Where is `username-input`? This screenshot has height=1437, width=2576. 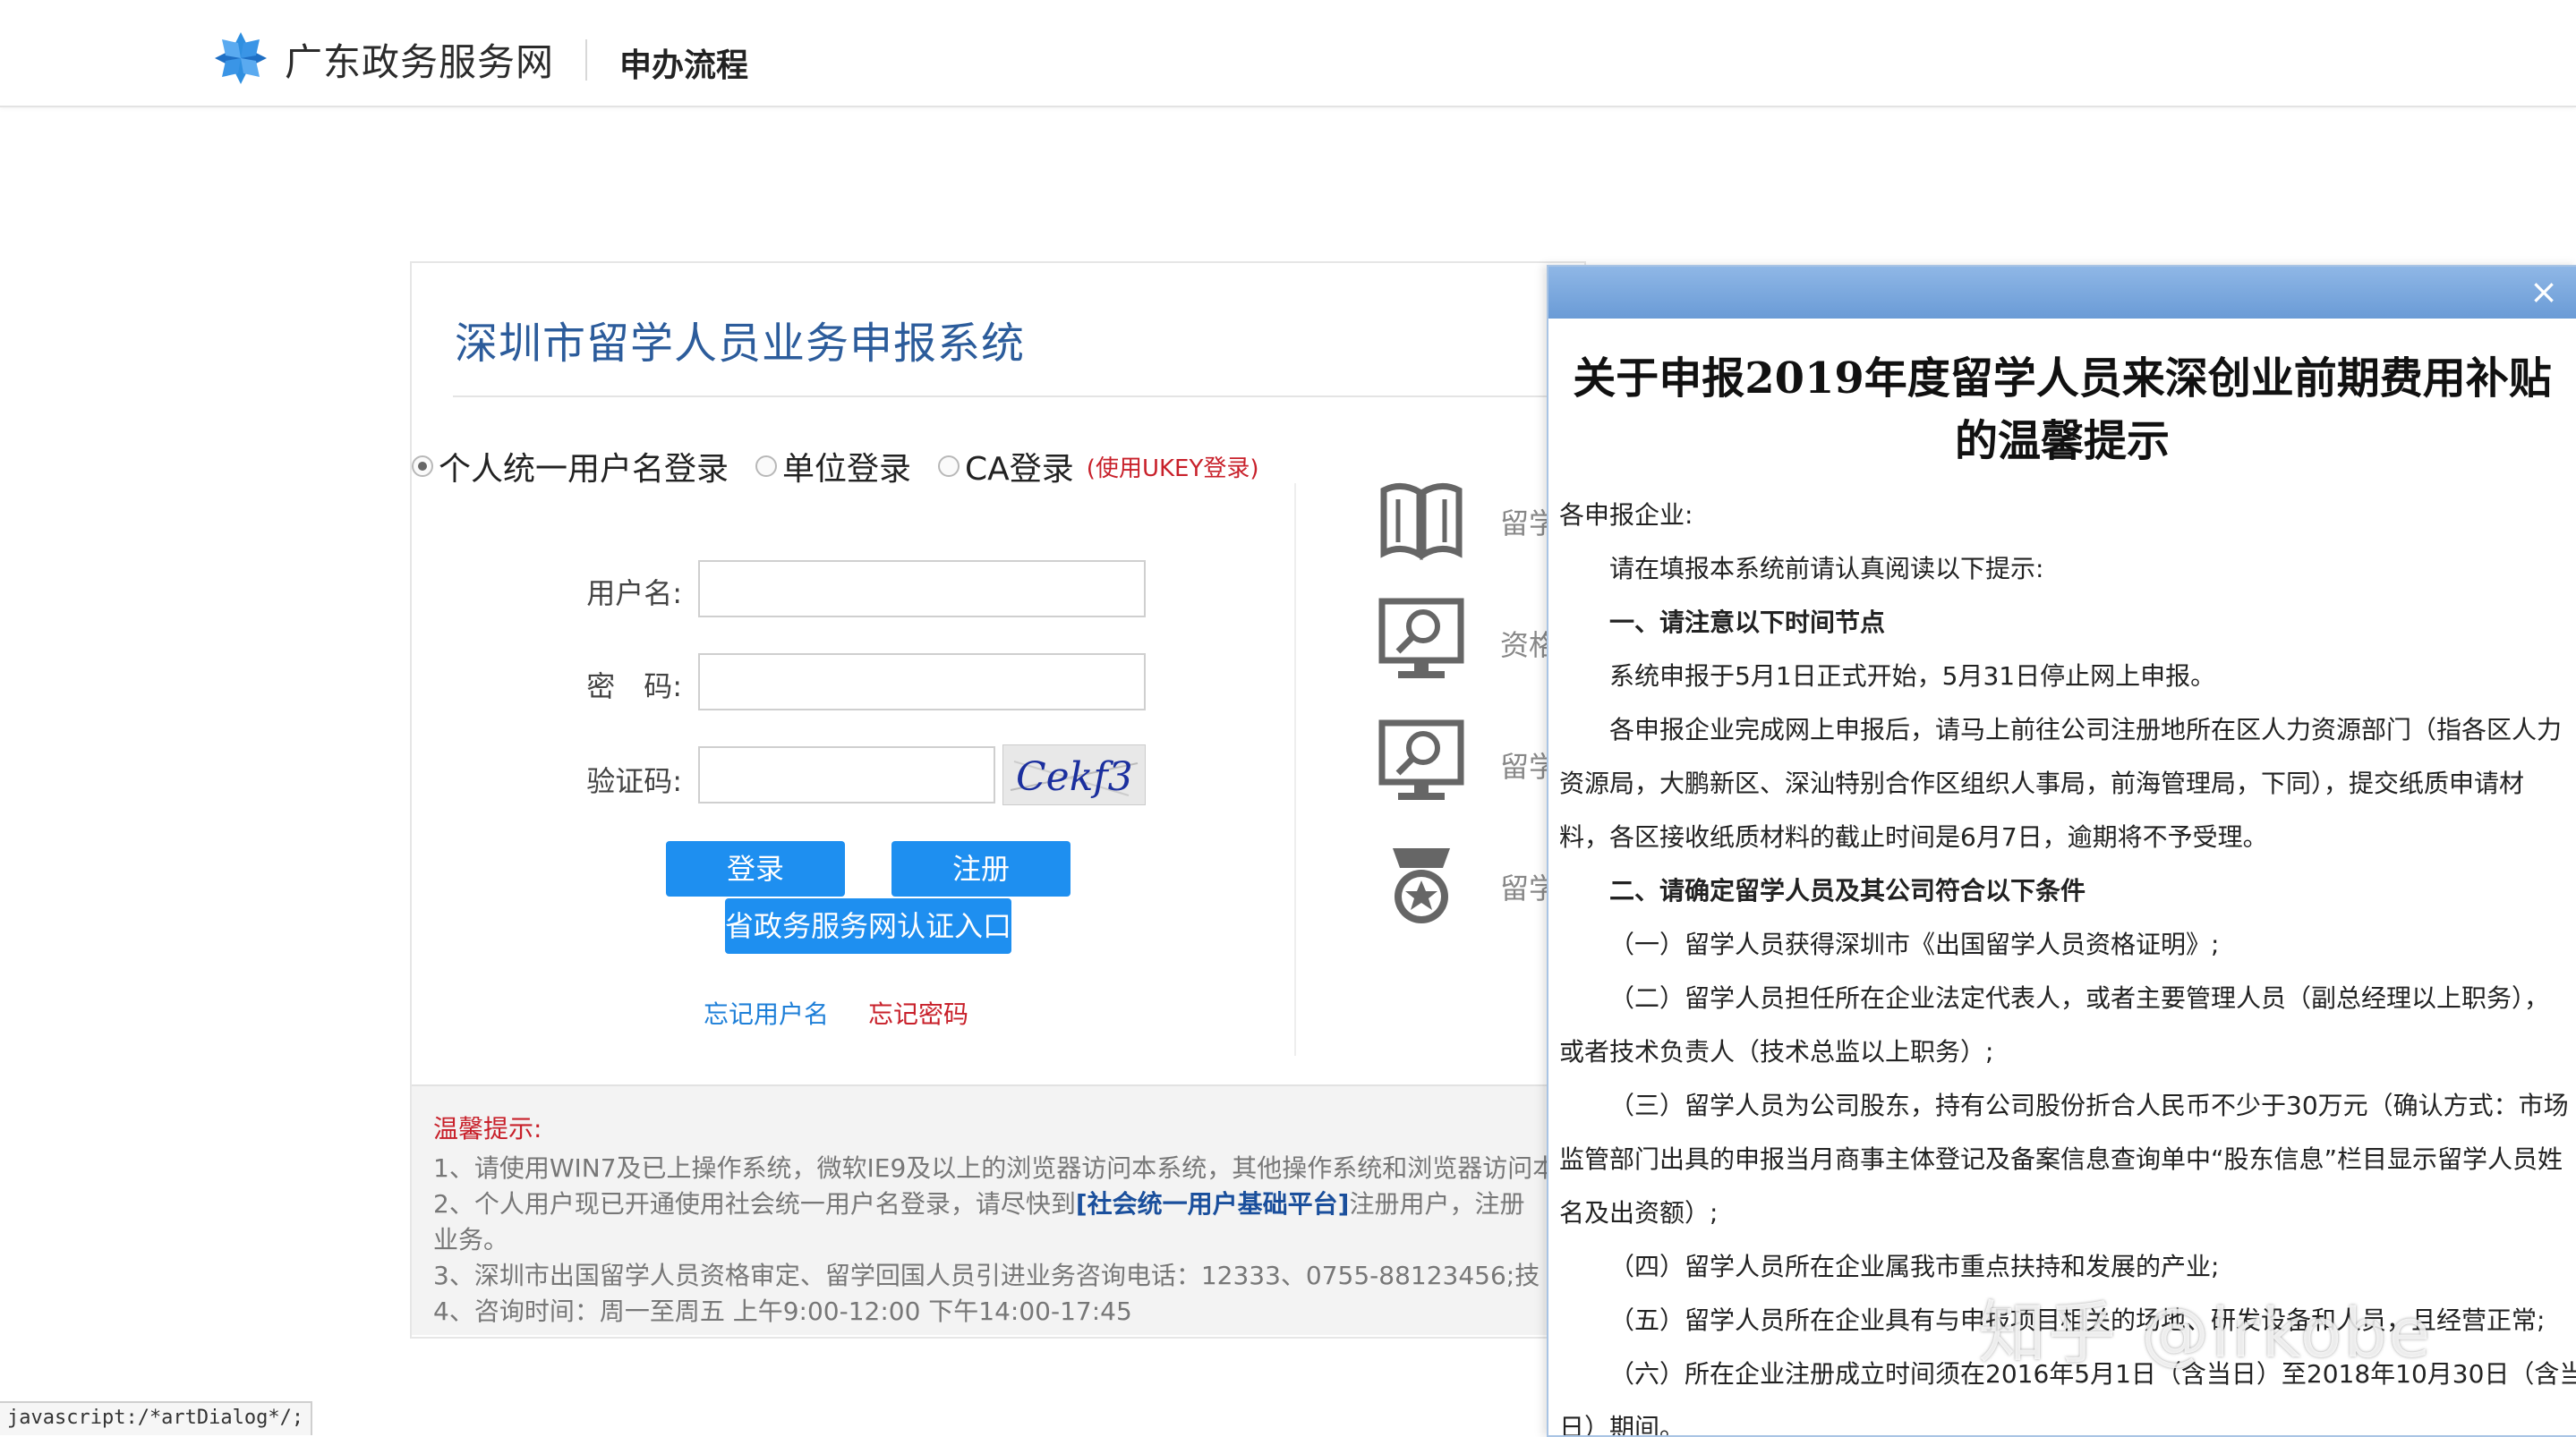
username-input is located at coordinates (922, 588).